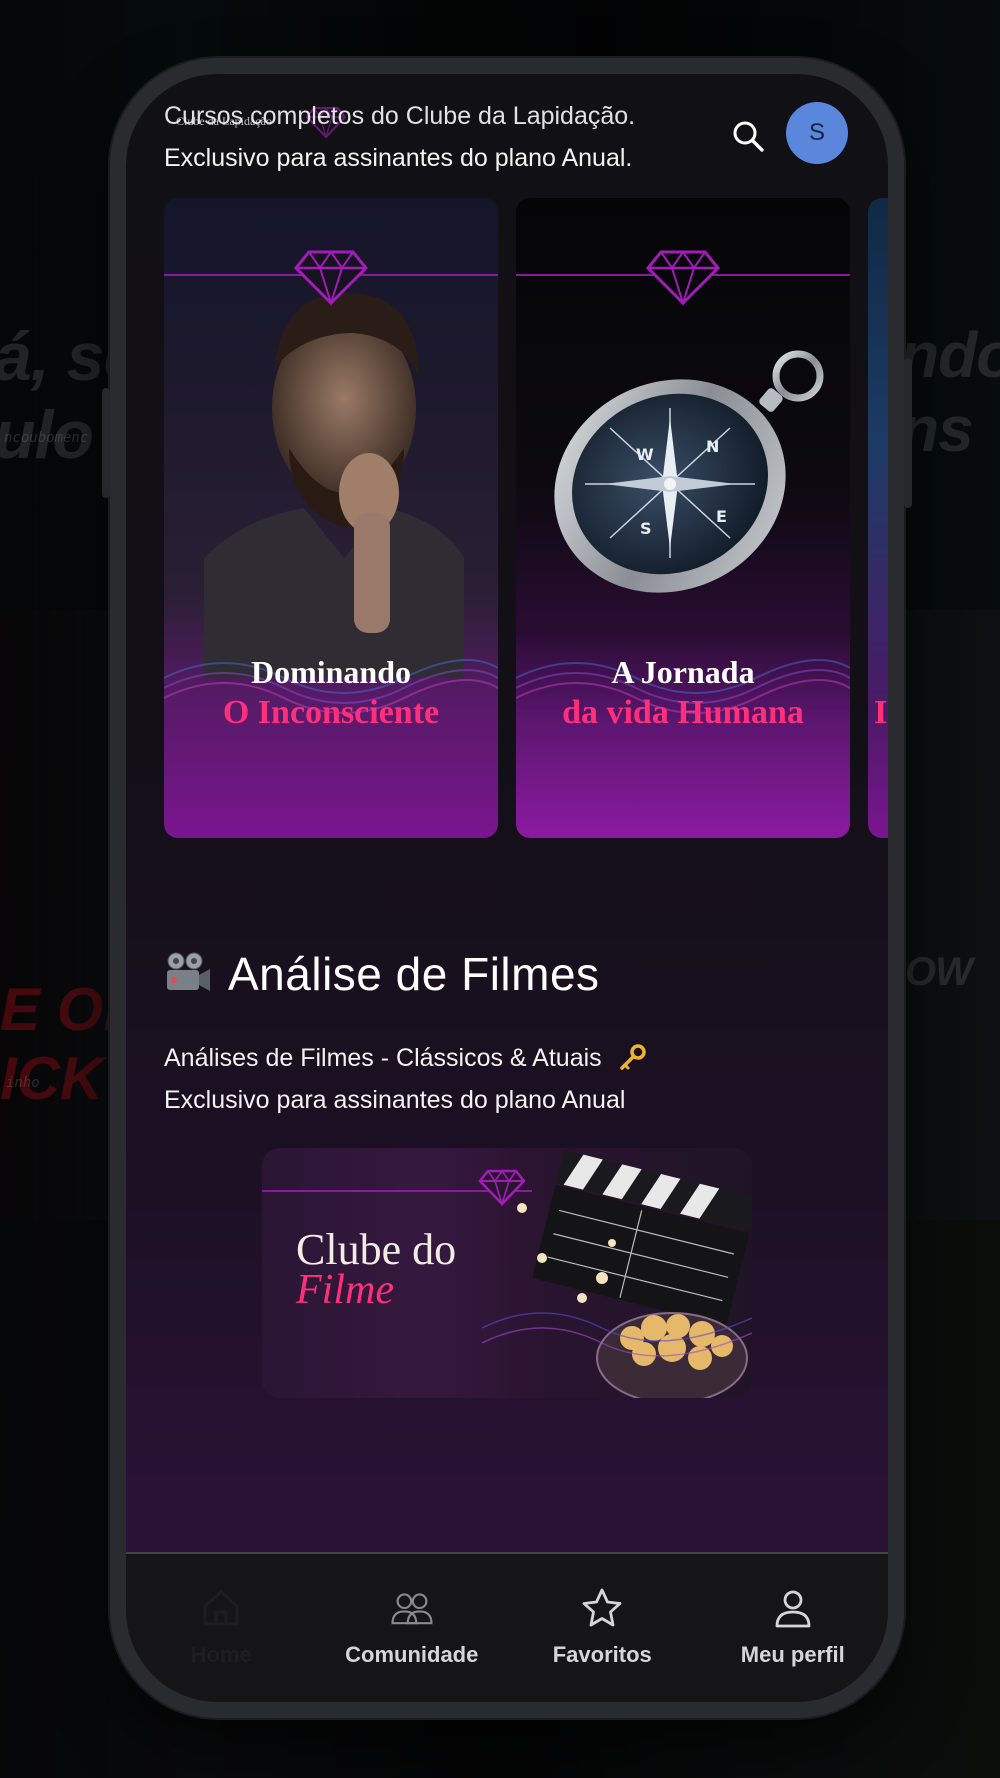  What do you see at coordinates (721, 516) in the screenshot?
I see `svg-text: E` at bounding box center [721, 516].